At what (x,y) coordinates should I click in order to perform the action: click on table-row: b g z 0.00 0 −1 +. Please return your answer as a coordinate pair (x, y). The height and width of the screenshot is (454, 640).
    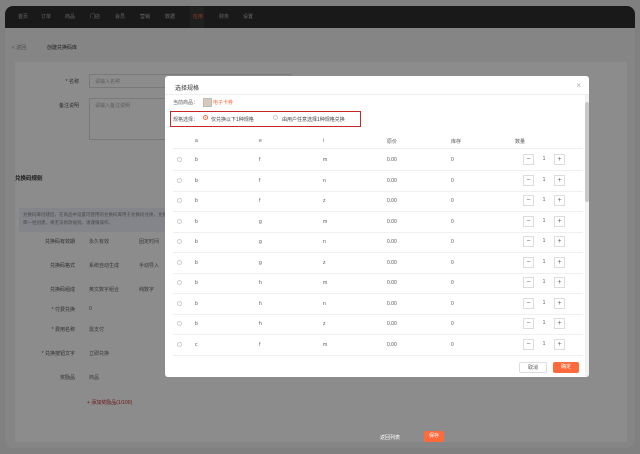
    Looking at the image, I should click on (378, 263).